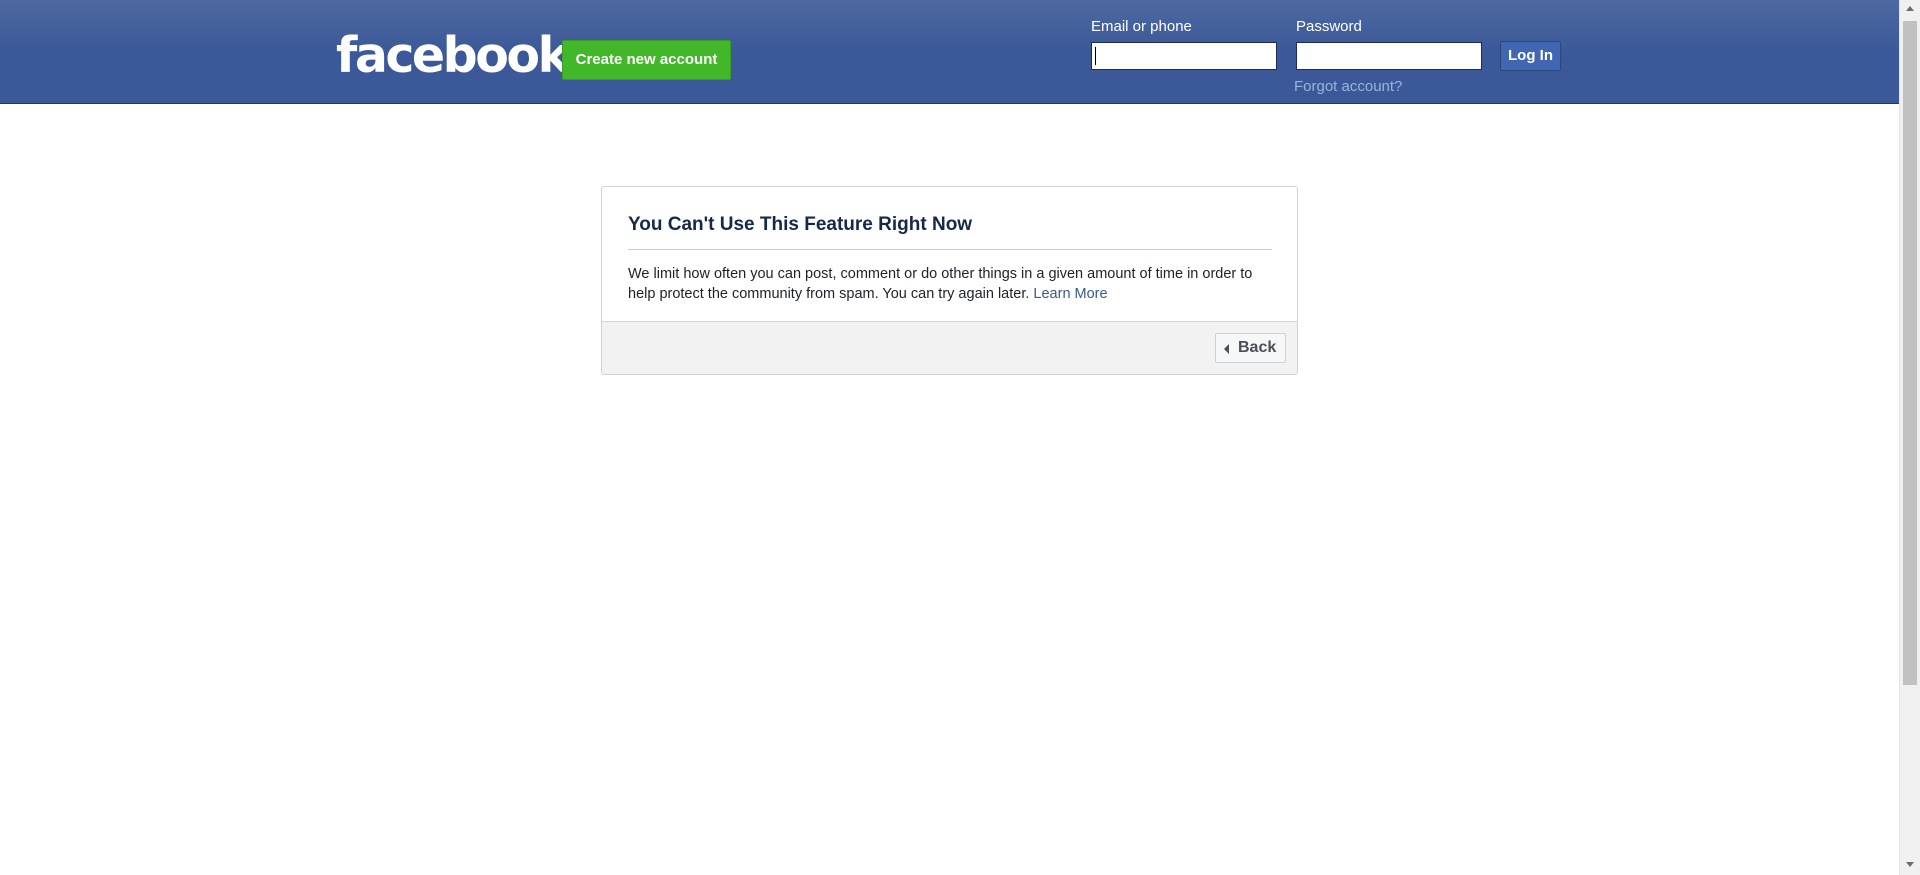 This screenshot has width=1920, height=875. I want to click on text-cursor, so click(1095, 56).